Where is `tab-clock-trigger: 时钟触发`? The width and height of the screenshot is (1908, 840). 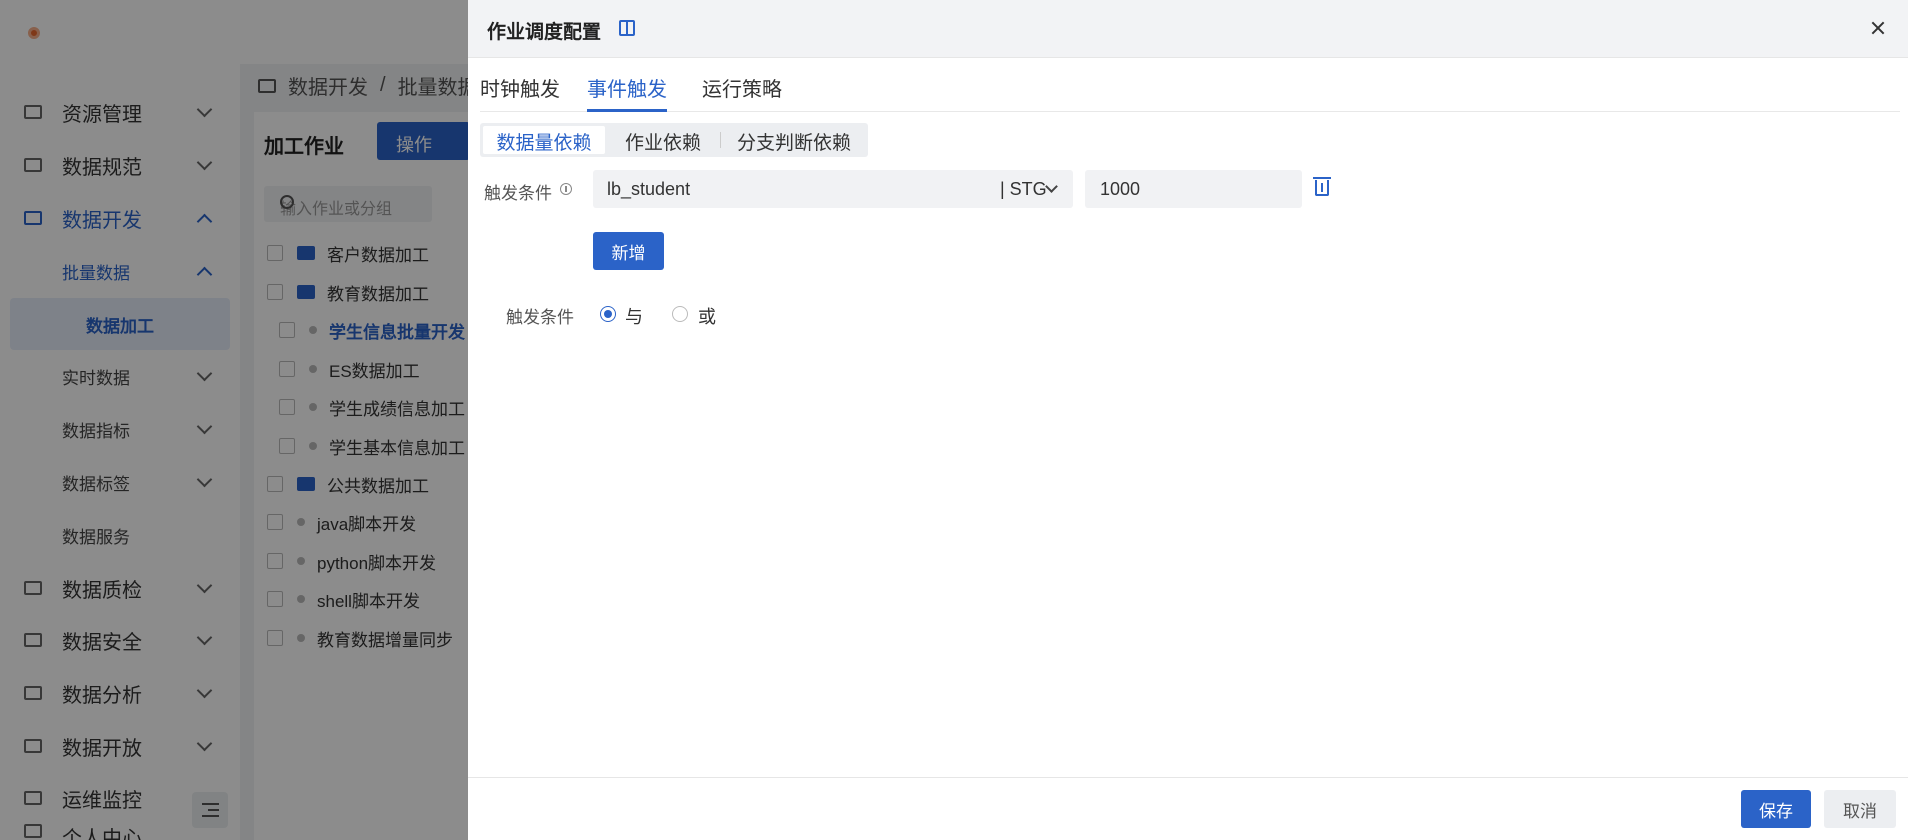 tab-clock-trigger: 时钟触发 is located at coordinates (520, 85).